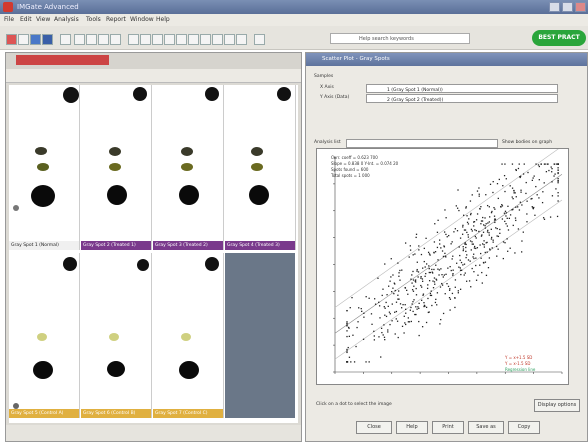 This screenshot has width=588, height=442. Describe the element at coordinates (169, 39) in the screenshot. I see `table-icon` at that location.